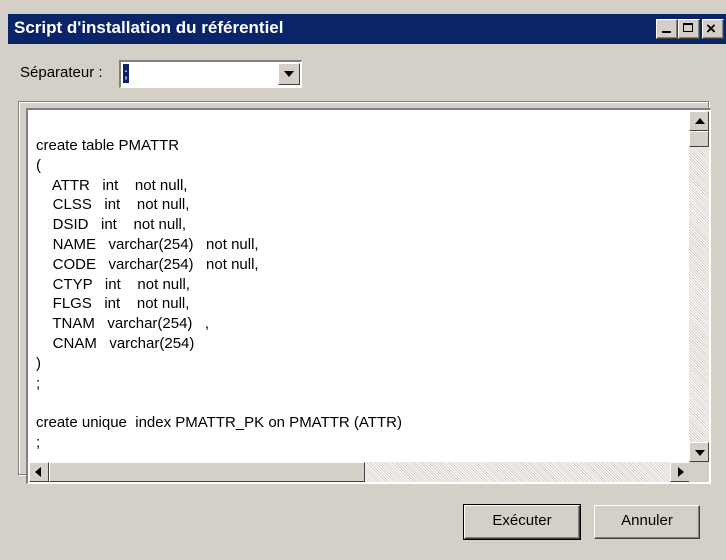 The height and width of the screenshot is (560, 726). I want to click on script-line: CNAM varchar(254), so click(115, 343).